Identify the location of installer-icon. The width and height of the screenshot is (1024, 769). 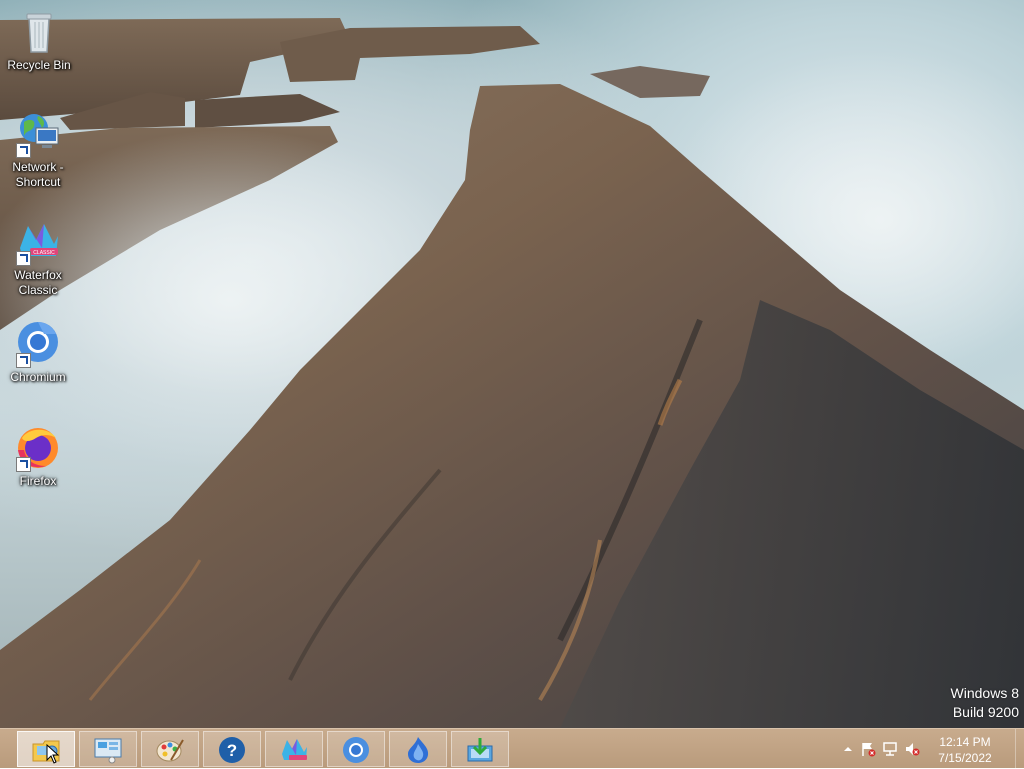
(480, 750).